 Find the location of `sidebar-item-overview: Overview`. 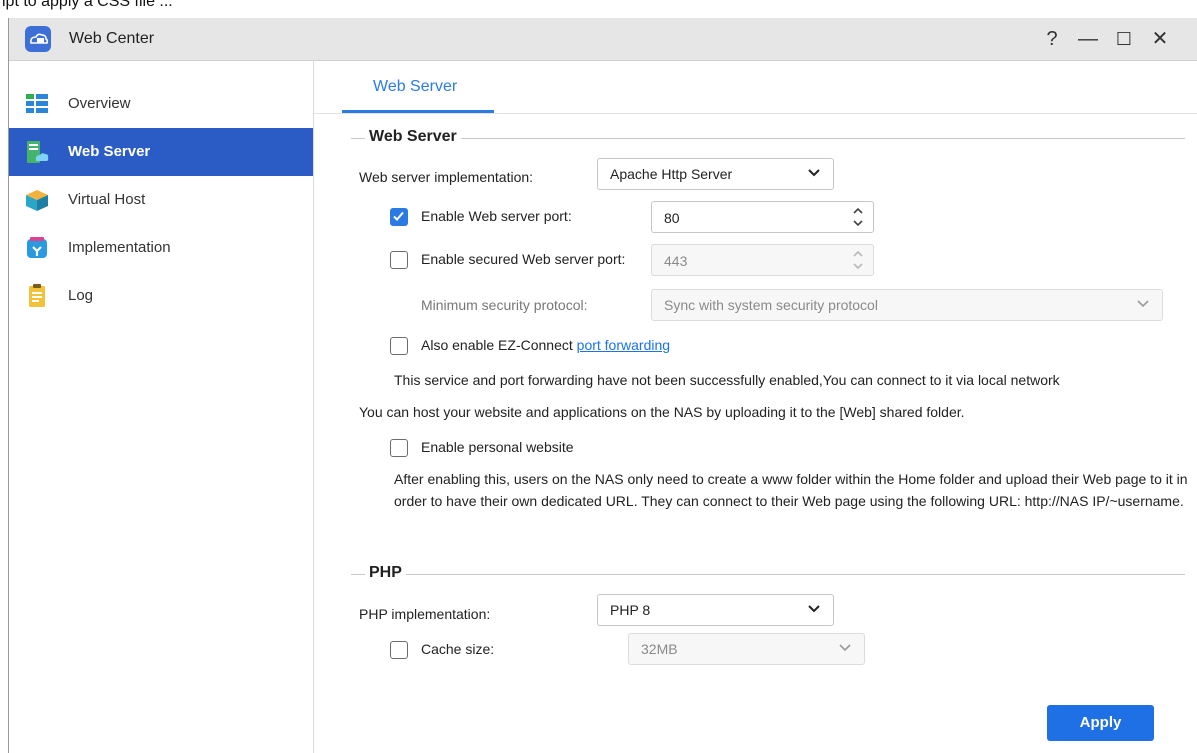

sidebar-item-overview: Overview is located at coordinates (161, 104).